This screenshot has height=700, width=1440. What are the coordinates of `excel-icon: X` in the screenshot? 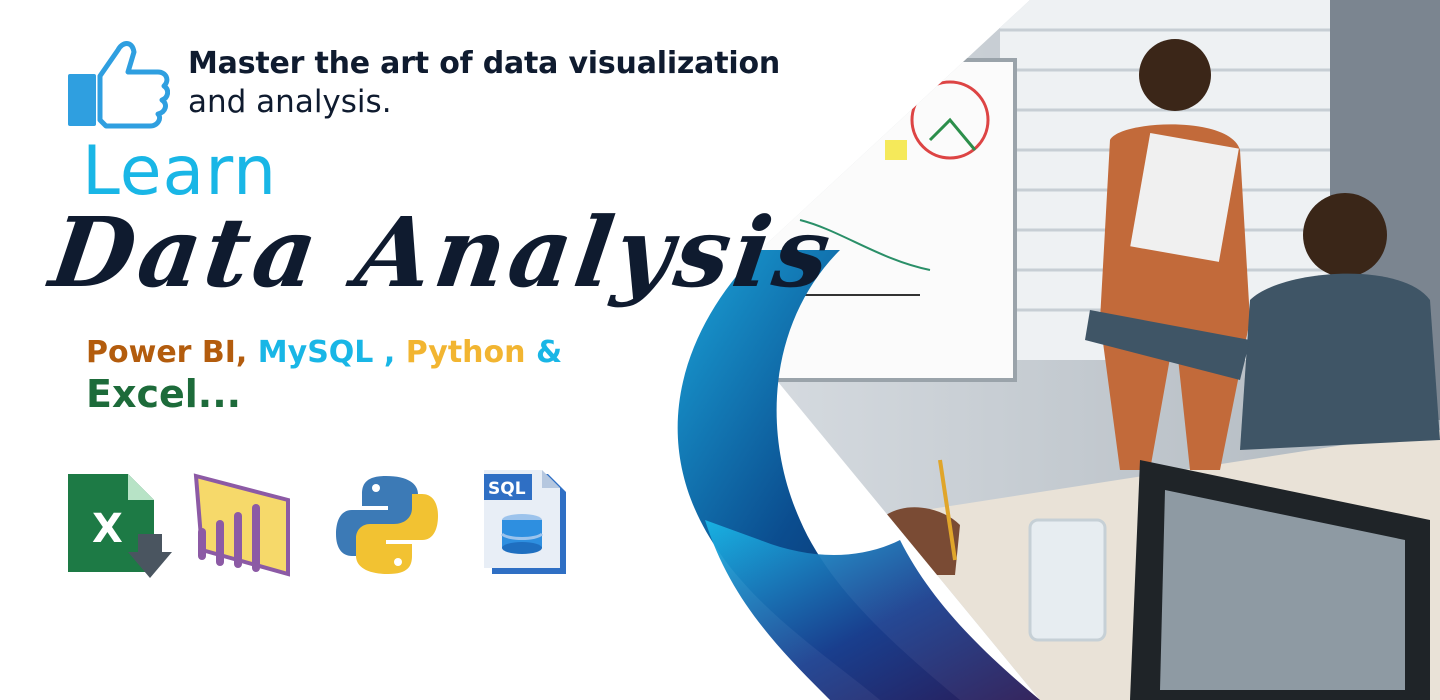 It's located at (120, 526).